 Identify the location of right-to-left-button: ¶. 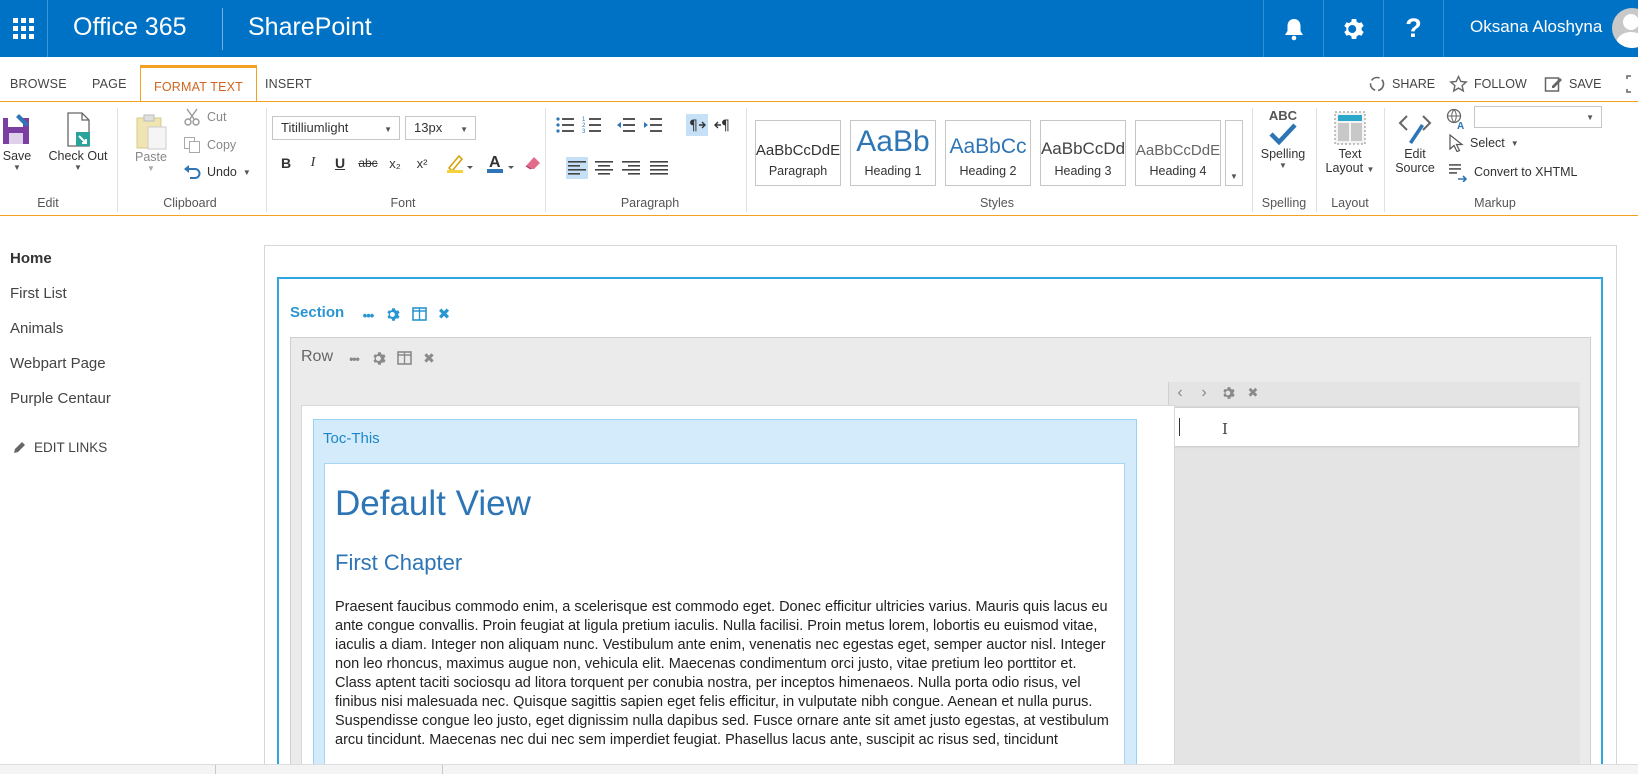
(724, 125).